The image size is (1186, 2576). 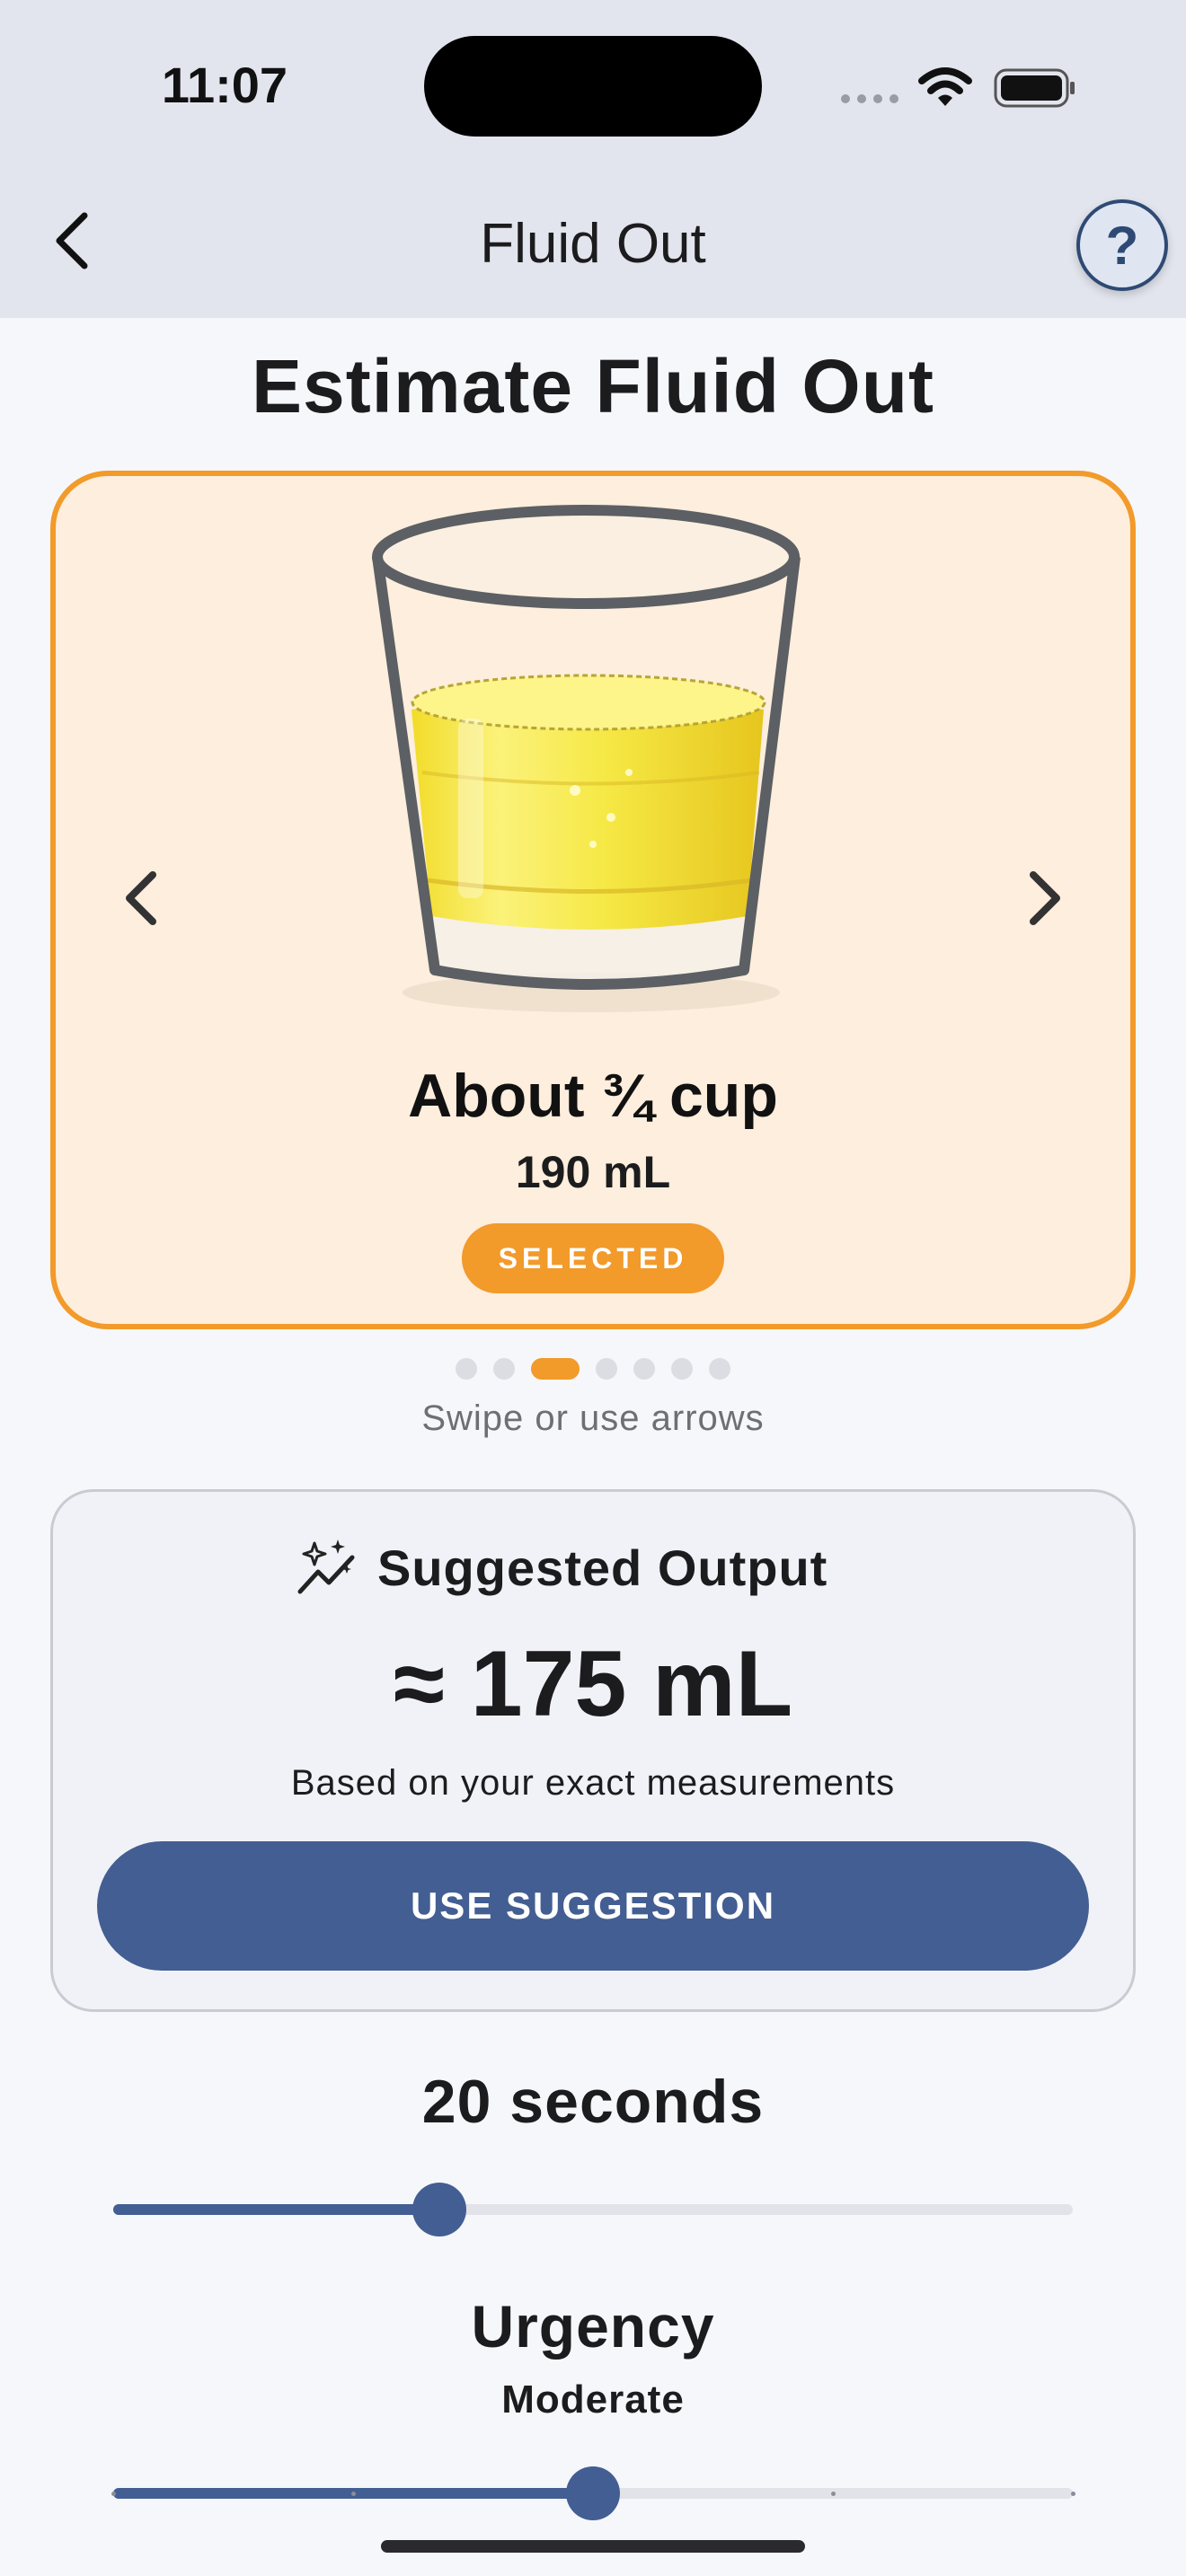 What do you see at coordinates (593, 1096) in the screenshot?
I see `estimate-label: About ¾ cup` at bounding box center [593, 1096].